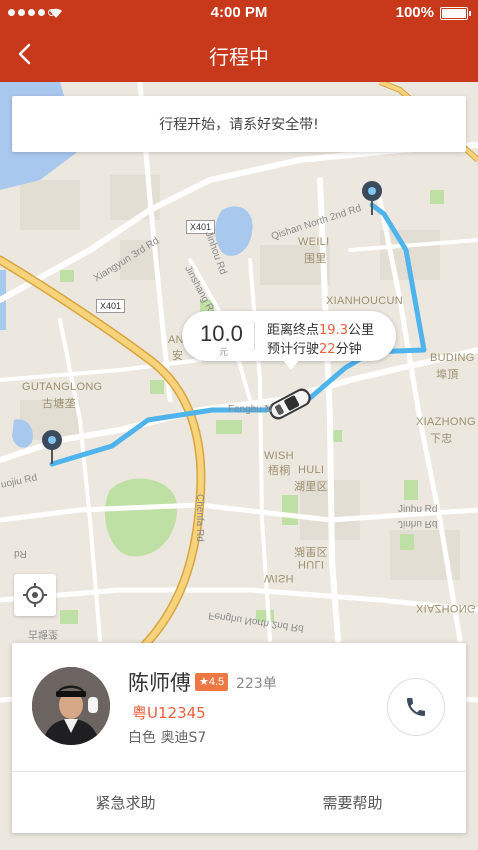 The image size is (478, 850). I want to click on fare-amount: 10.0, so click(221, 333).